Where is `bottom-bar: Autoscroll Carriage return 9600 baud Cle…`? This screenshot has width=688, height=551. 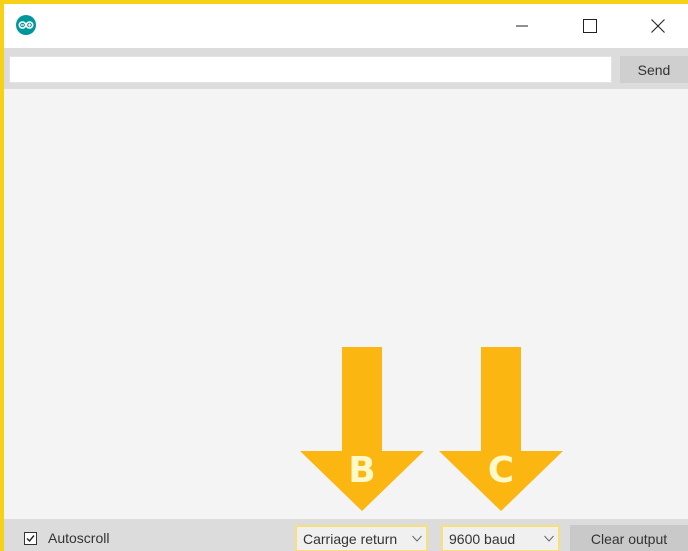 bottom-bar: Autoscroll Carriage return 9600 baud Cle… is located at coordinates (346, 535).